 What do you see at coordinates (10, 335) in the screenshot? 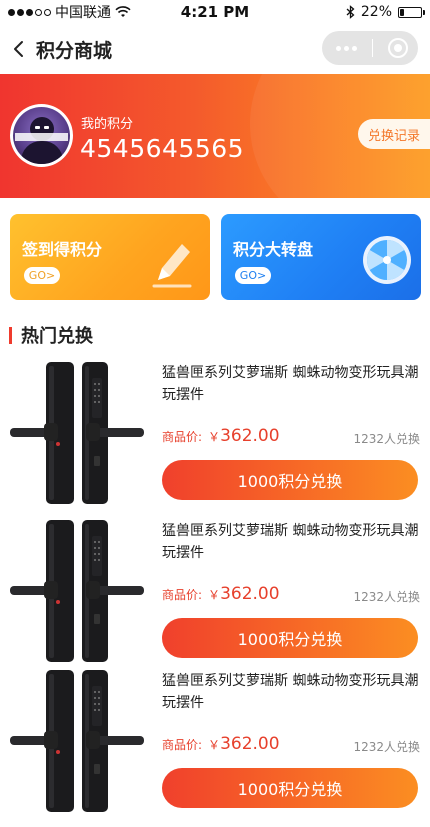
I see `section-accent-bar` at bounding box center [10, 335].